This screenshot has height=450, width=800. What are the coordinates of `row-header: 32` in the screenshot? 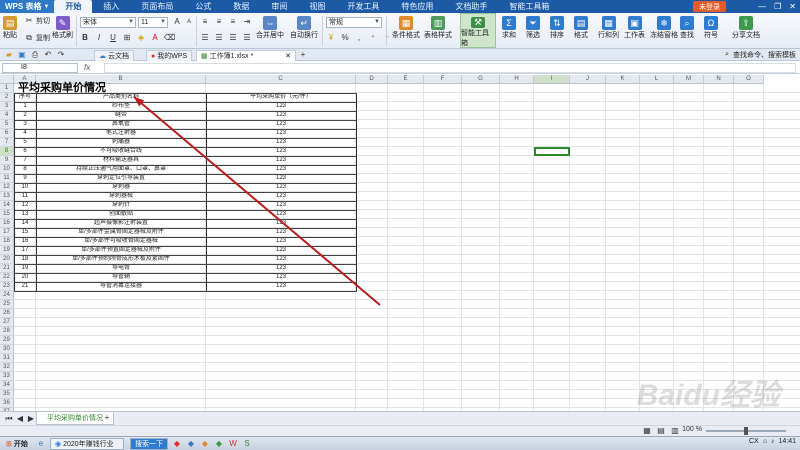 It's located at (7, 367).